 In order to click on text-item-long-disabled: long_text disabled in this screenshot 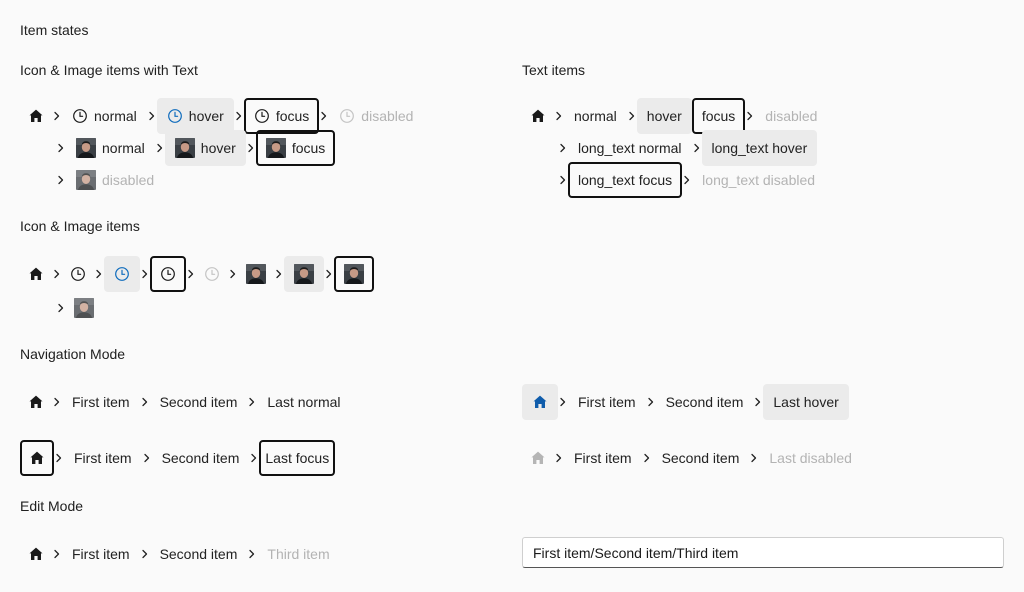, I will do `click(758, 180)`.